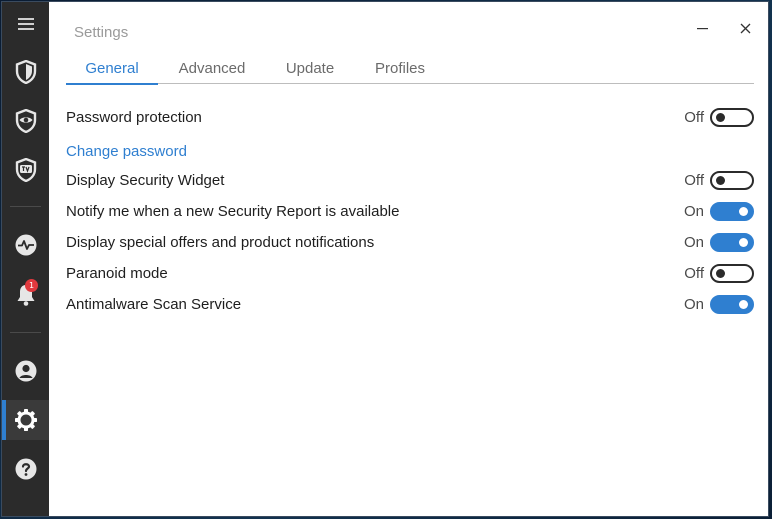  Describe the element at coordinates (732, 273) in the screenshot. I see `paranoid-mode-toggle` at that location.